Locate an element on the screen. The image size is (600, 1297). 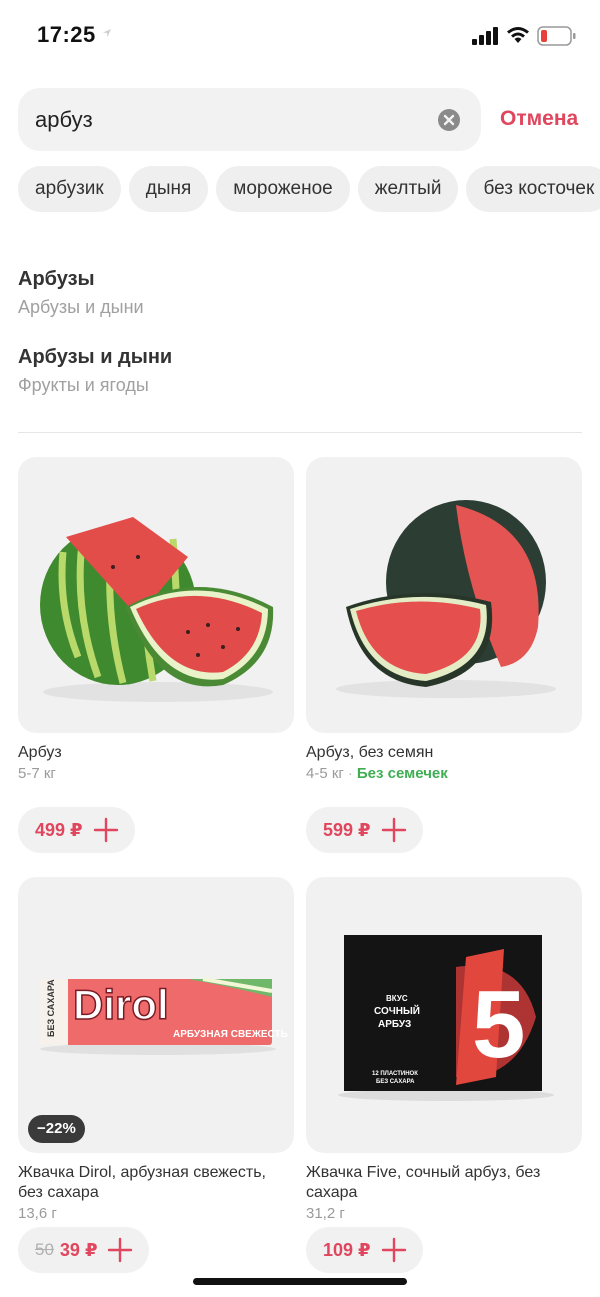
chip-arbuzik: арбузик is located at coordinates (69, 189).